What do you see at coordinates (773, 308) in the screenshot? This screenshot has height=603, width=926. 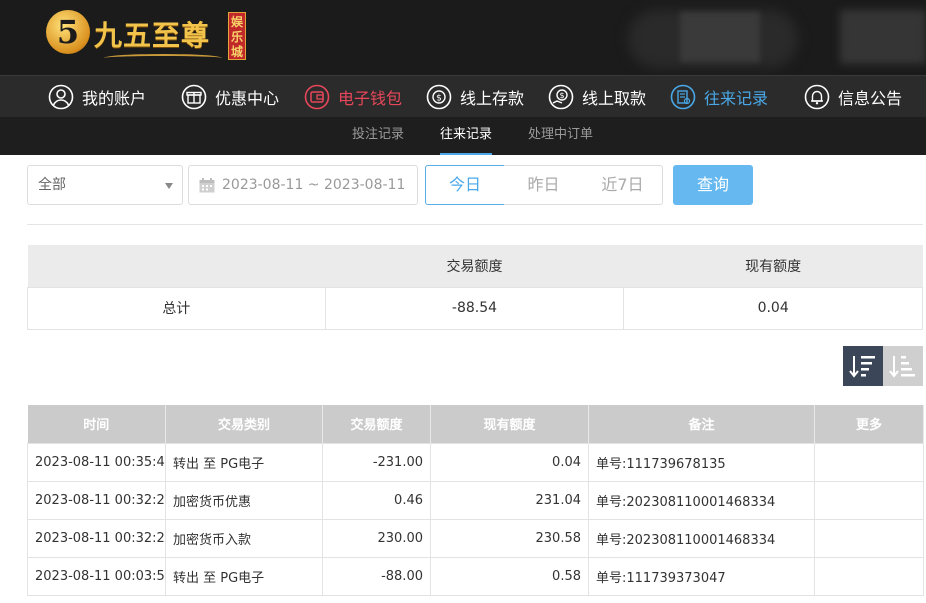 I see `summary-balance: 0.04` at bounding box center [773, 308].